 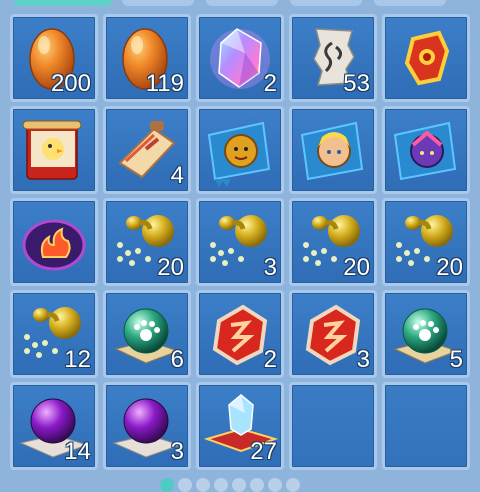 I want to click on item-count: 6, so click(x=177, y=359).